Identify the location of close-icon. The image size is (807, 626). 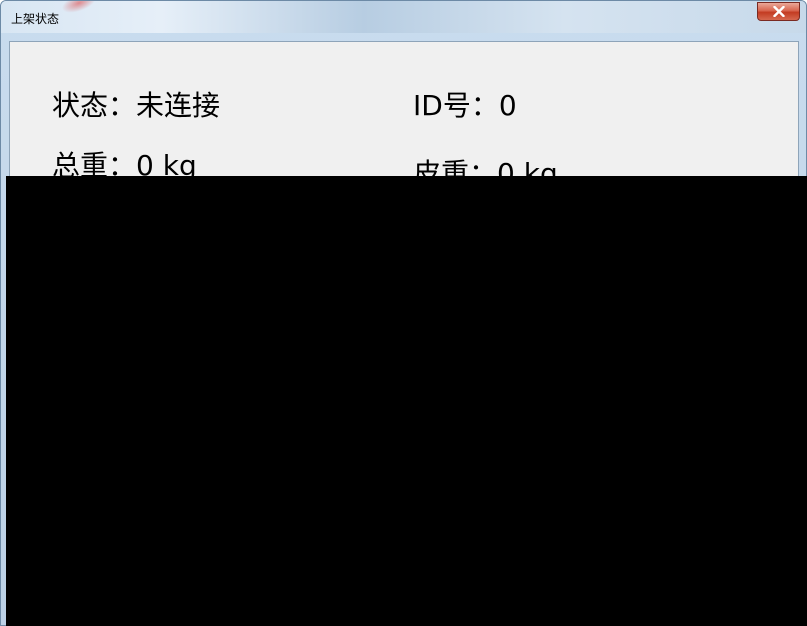
(778, 11).